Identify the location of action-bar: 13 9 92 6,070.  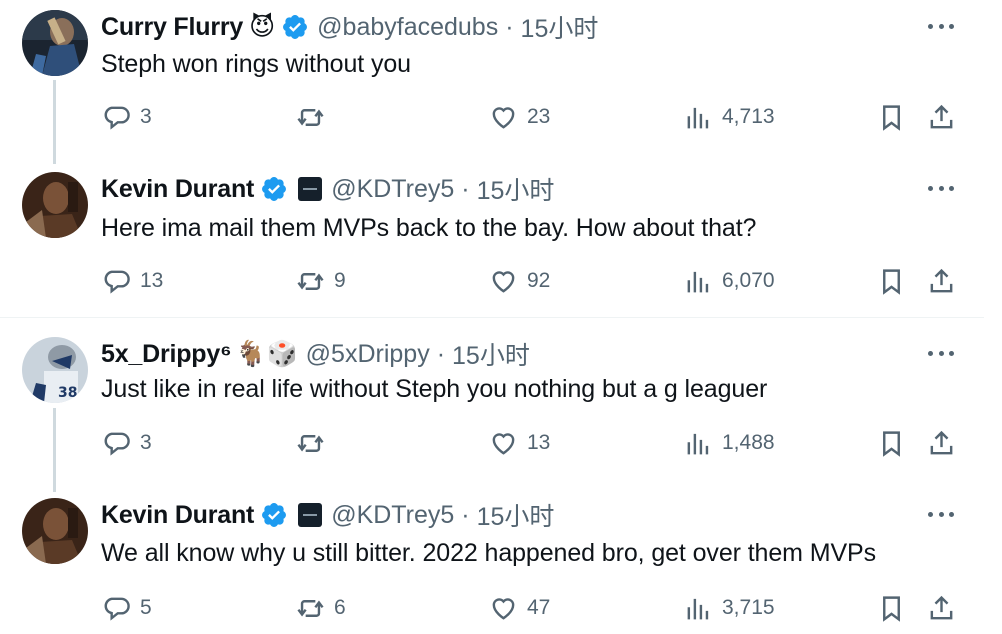
(492, 281).